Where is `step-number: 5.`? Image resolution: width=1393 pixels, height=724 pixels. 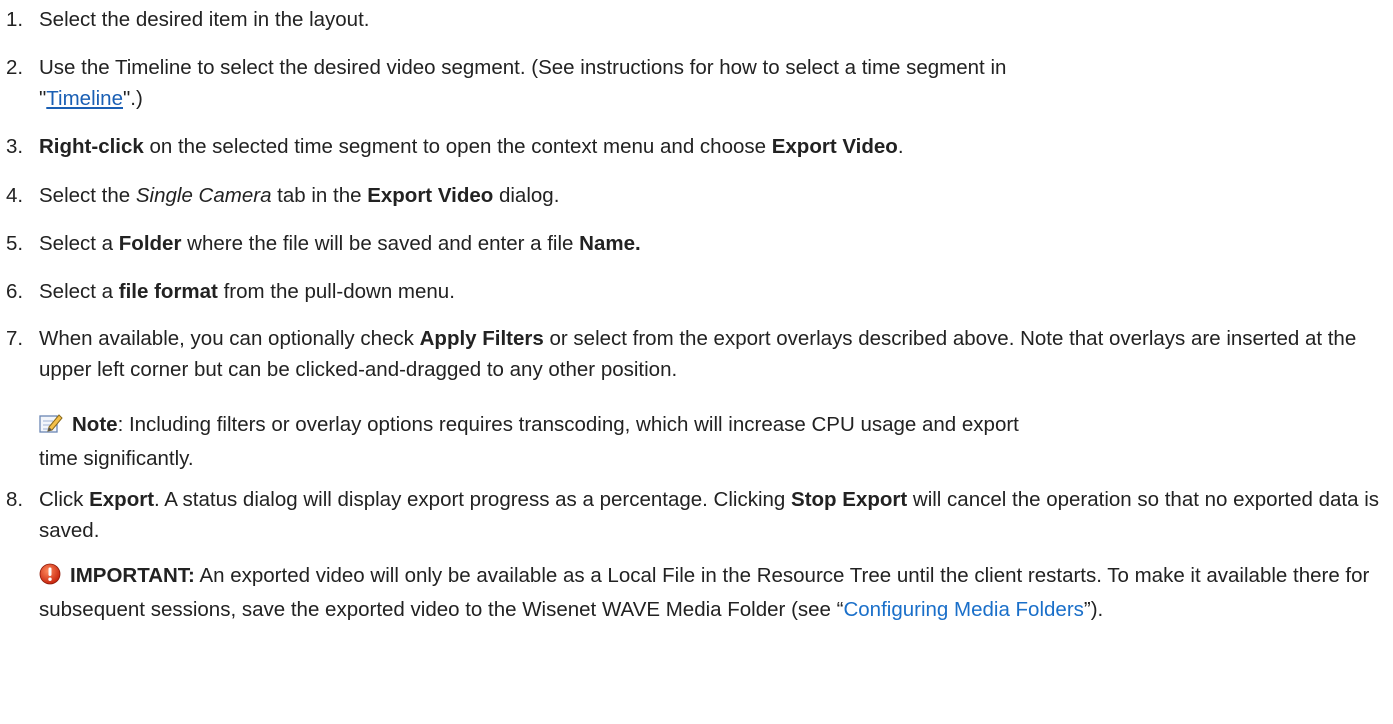 step-number: 5. is located at coordinates (15, 243).